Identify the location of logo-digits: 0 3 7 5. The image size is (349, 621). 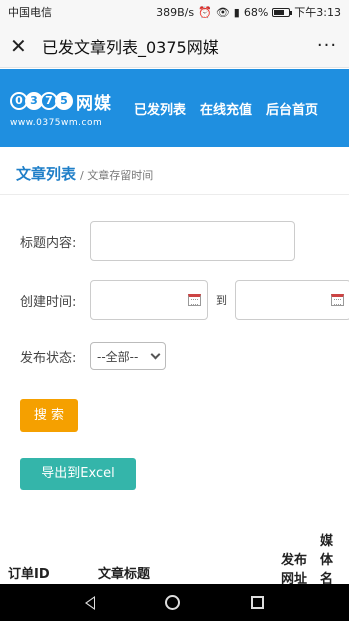
(41, 101).